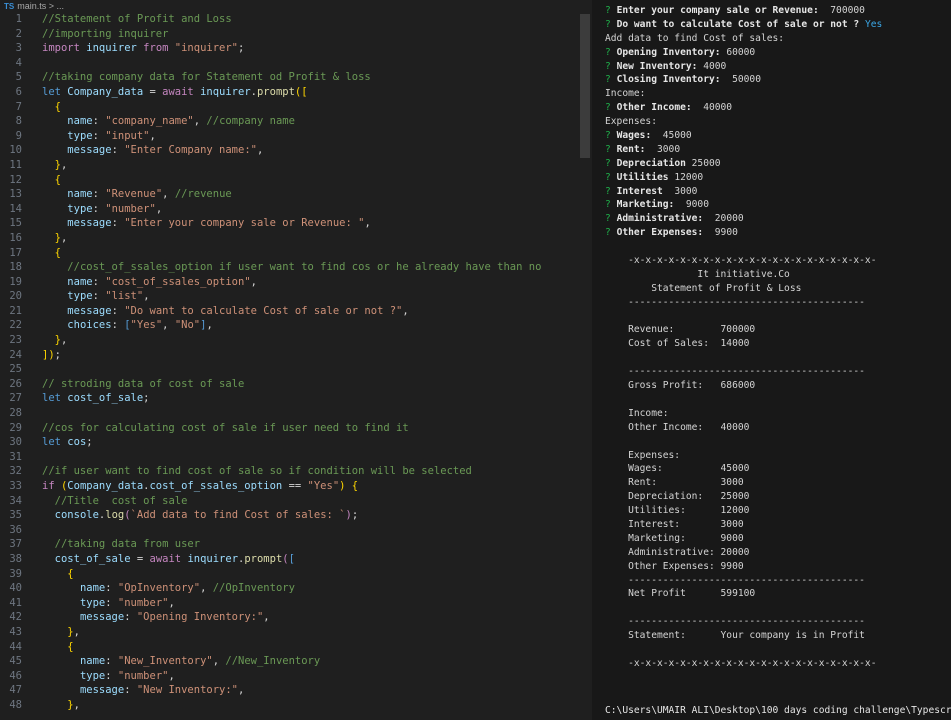 The image size is (951, 720). Describe the element at coordinates (89, 223) in the screenshot. I see `code-token: message` at that location.